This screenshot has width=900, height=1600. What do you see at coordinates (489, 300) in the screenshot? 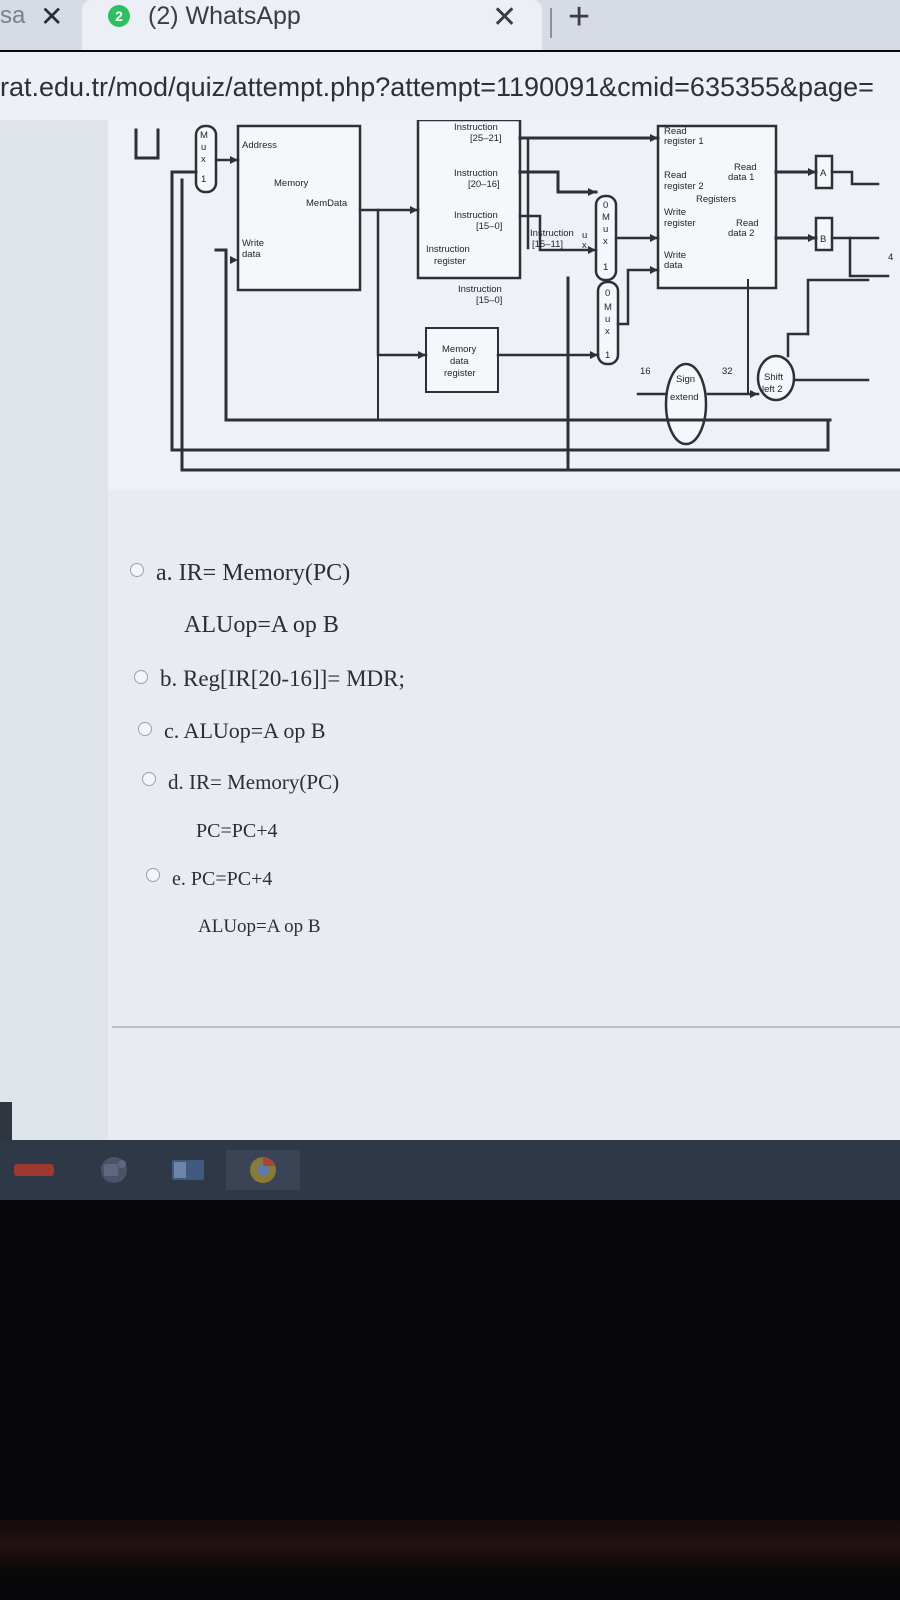
I see `ir-field-4b: [15–0]` at bounding box center [489, 300].